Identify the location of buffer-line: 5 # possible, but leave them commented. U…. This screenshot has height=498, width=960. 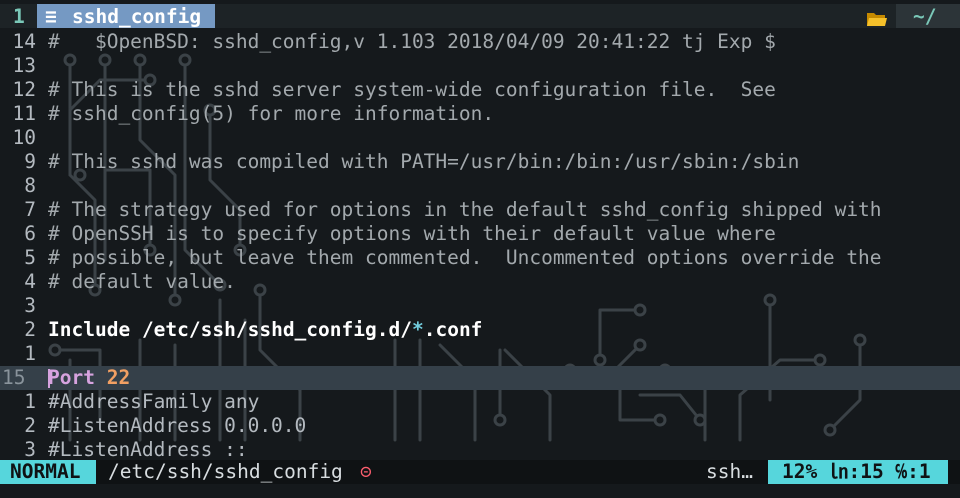
(480, 258).